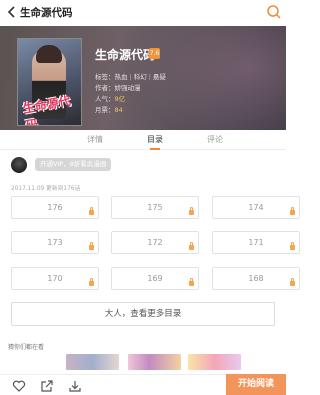 The image size is (320, 395). I want to click on chapter-number: 174, so click(256, 207).